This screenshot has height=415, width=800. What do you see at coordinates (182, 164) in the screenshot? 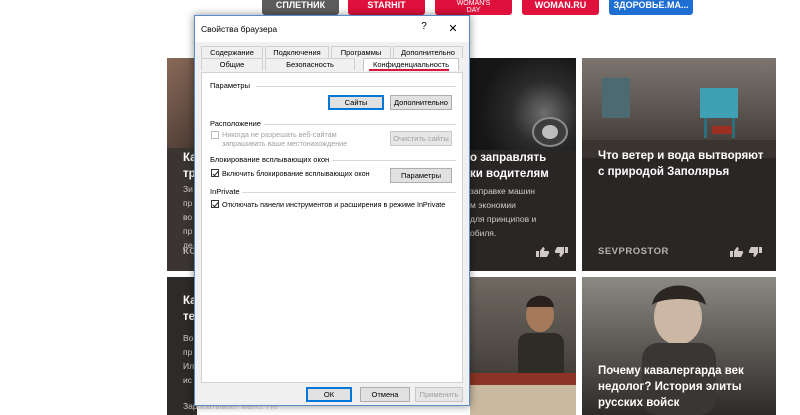
I see `news-card-1: Ка тр Зи пр во пр де КО` at bounding box center [182, 164].